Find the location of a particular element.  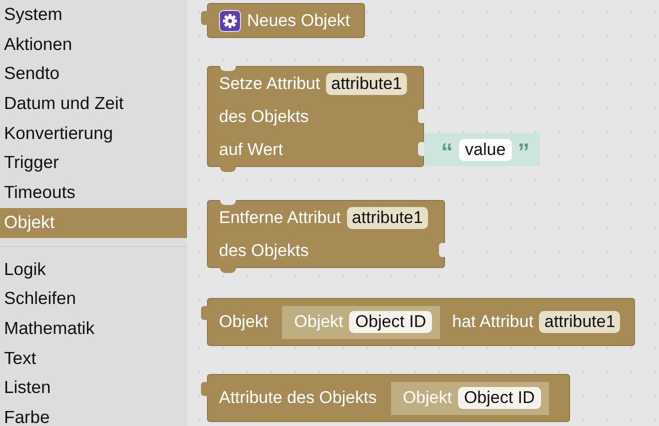

category-item: Schleifen is located at coordinates (93, 299).